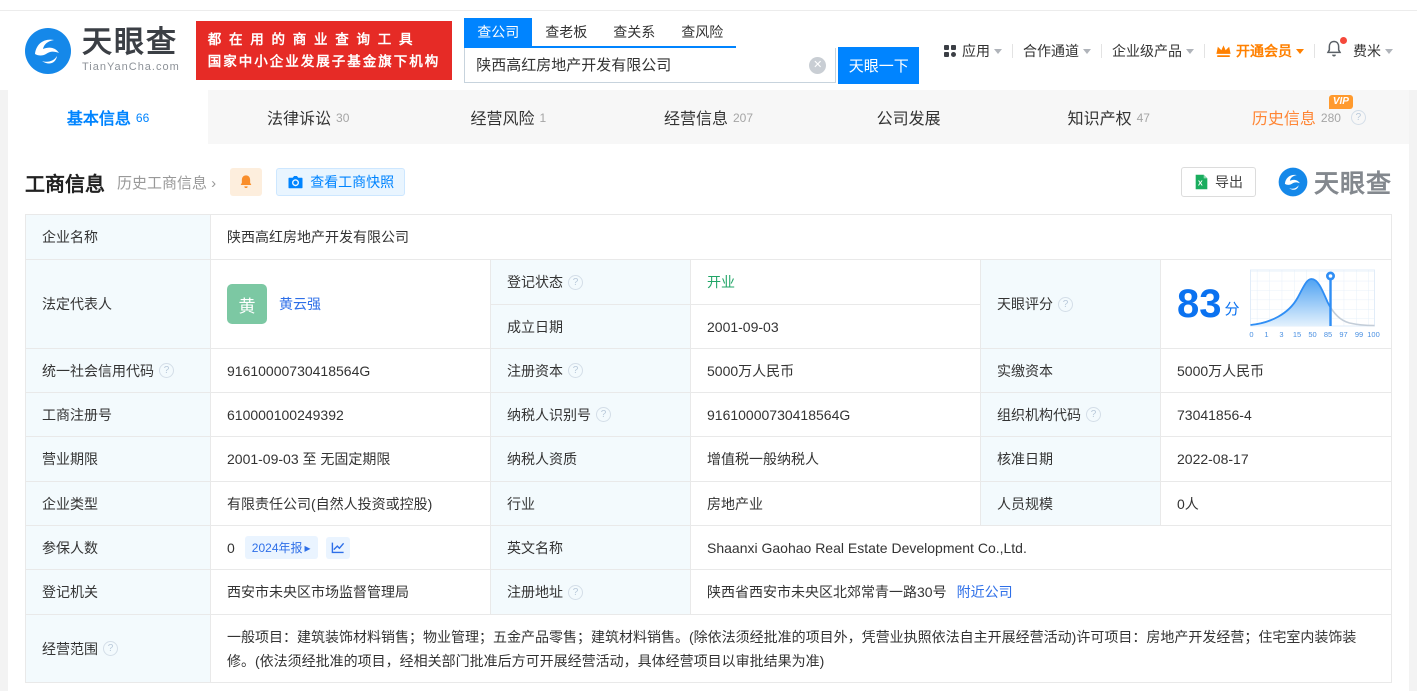 This screenshot has height=691, width=1417. I want to click on camera-icon, so click(295, 182).